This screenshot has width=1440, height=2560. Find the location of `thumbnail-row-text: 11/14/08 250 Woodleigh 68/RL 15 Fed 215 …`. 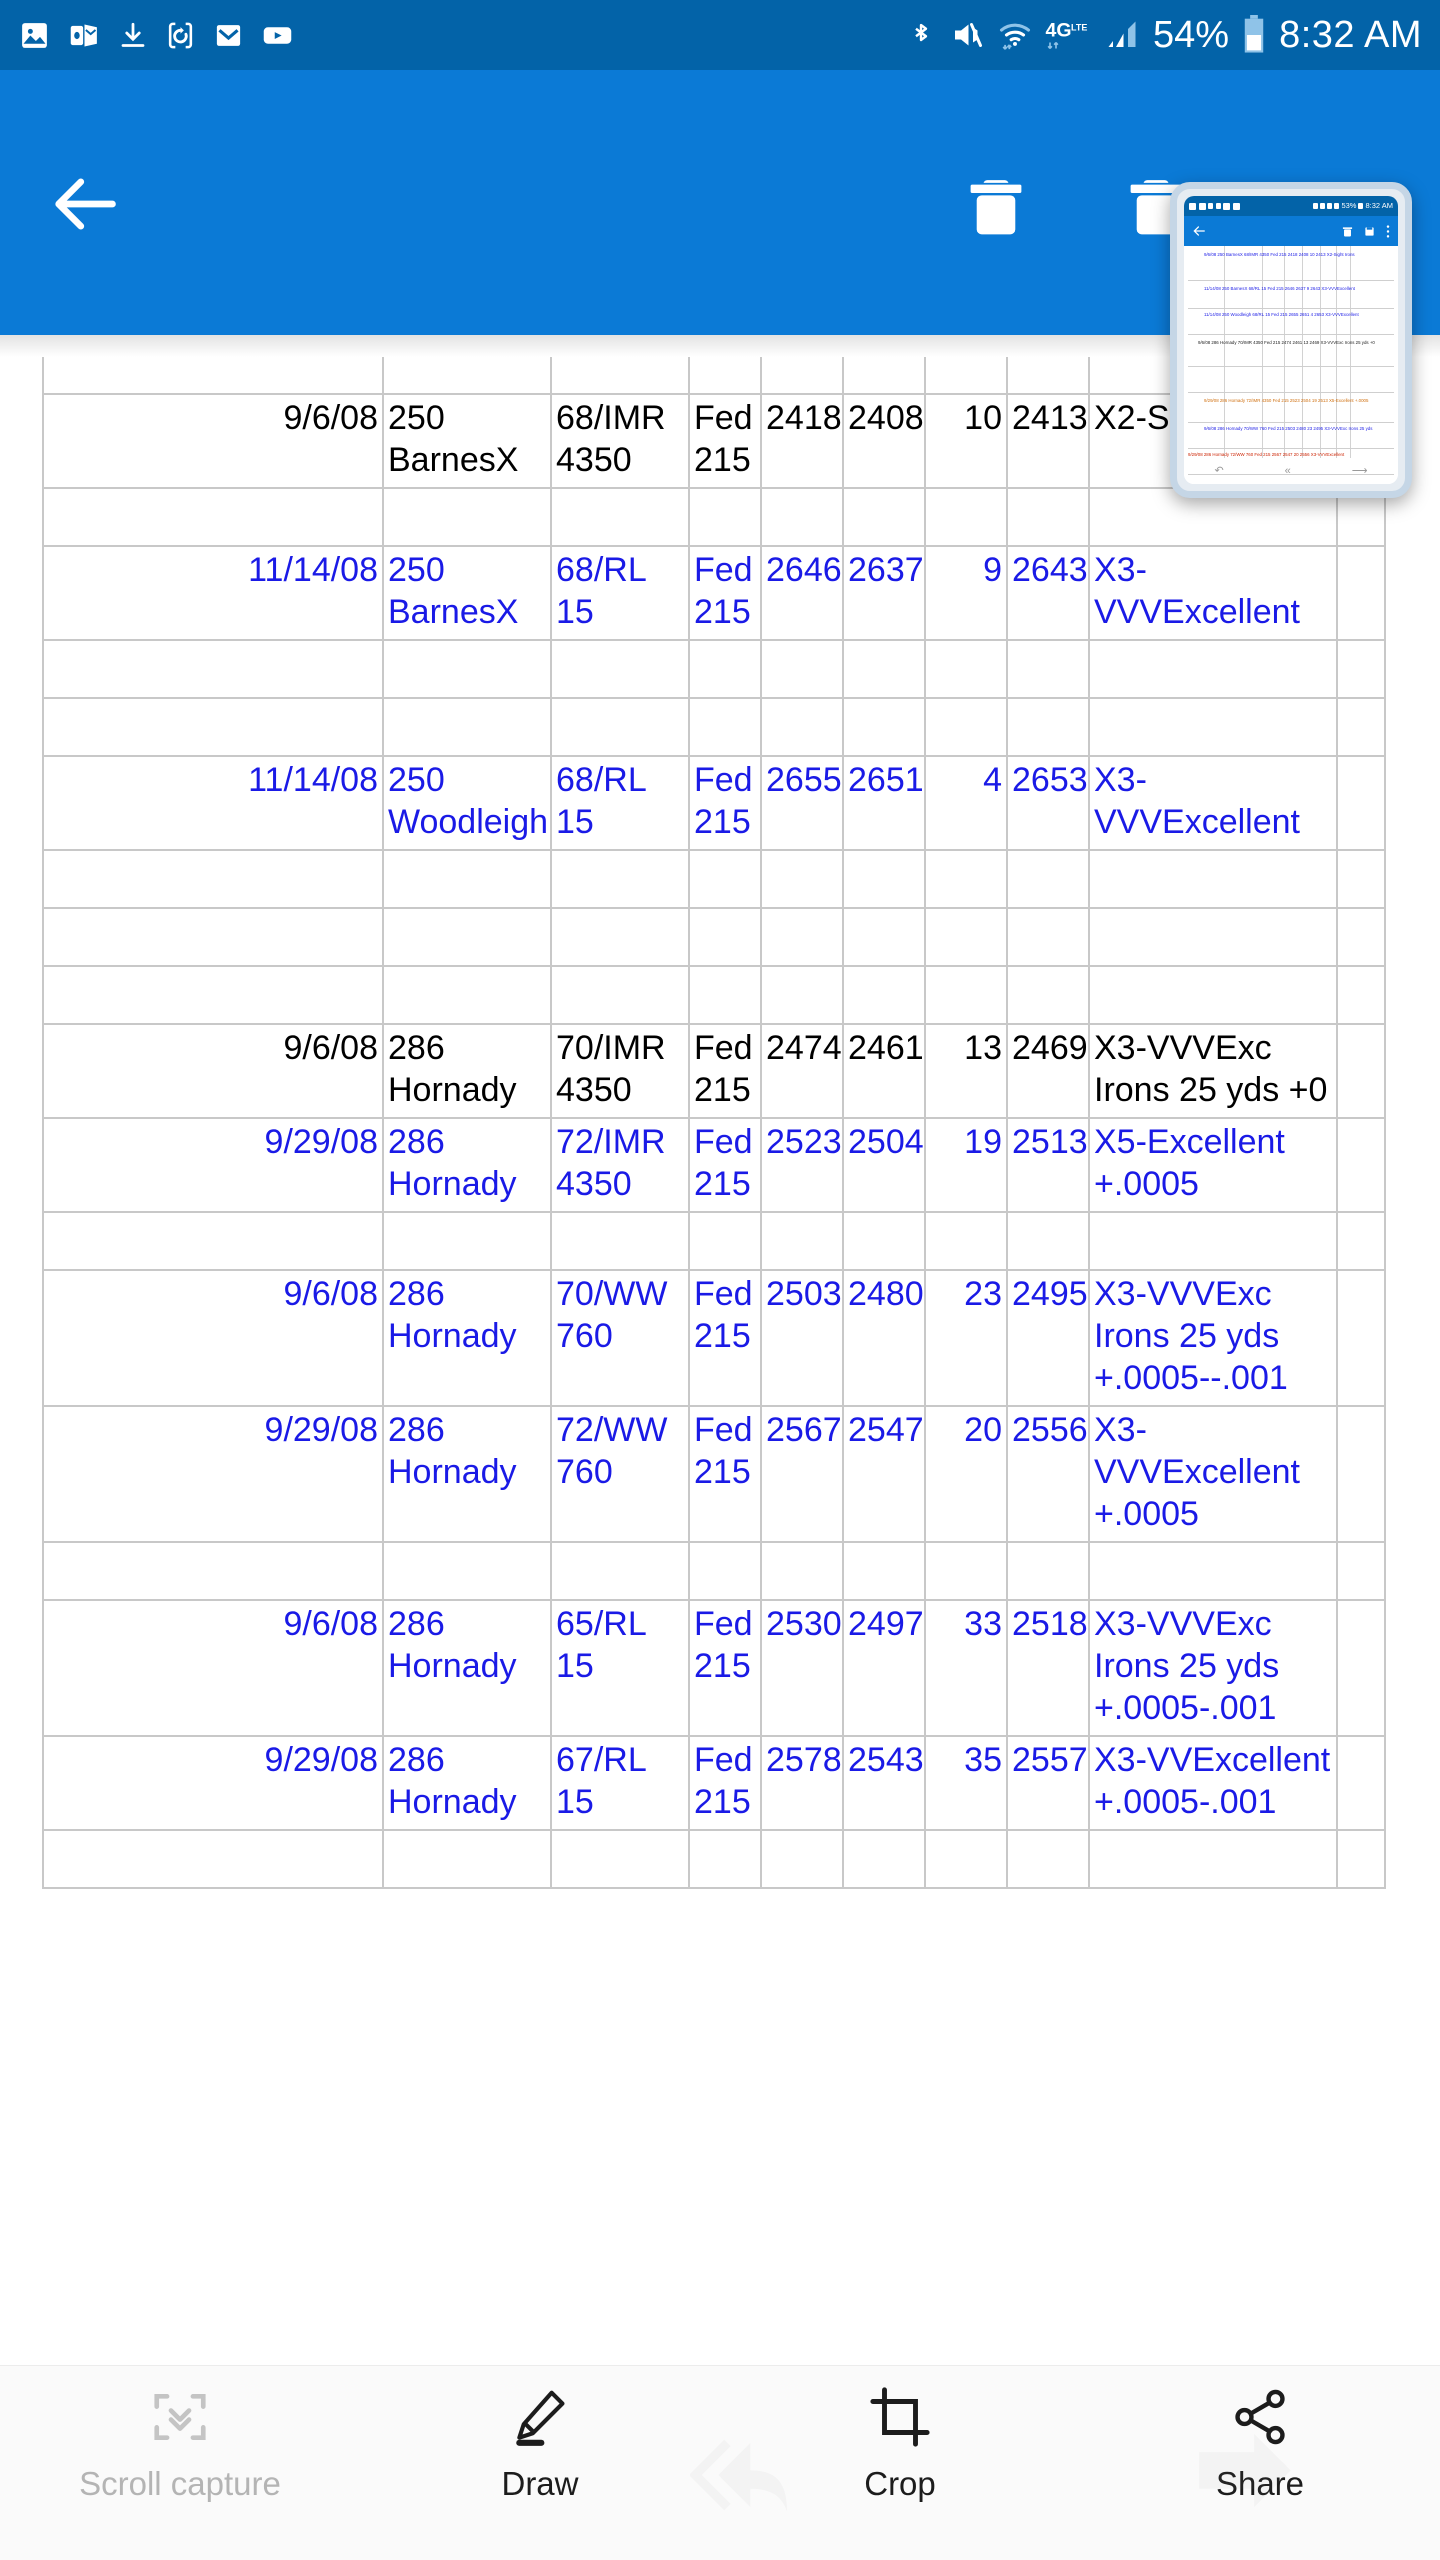

thumbnail-row-text: 11/14/08 250 Woodleigh 68/RL 15 Fed 215 … is located at coordinates (1281, 314).